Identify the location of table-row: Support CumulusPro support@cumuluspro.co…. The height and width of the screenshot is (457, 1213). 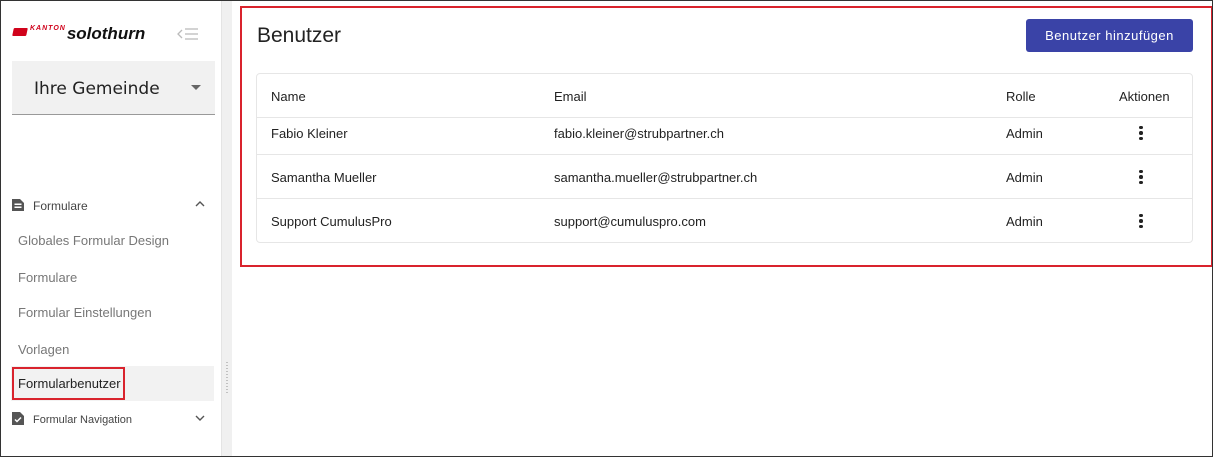
(724, 221).